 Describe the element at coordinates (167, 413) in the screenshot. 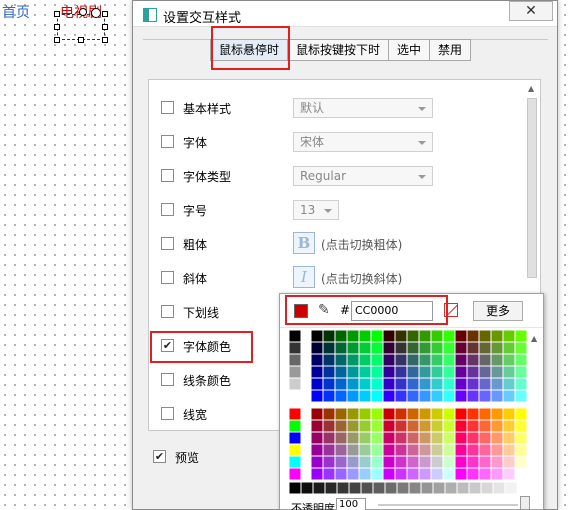

I see `checkbox-line-width` at that location.